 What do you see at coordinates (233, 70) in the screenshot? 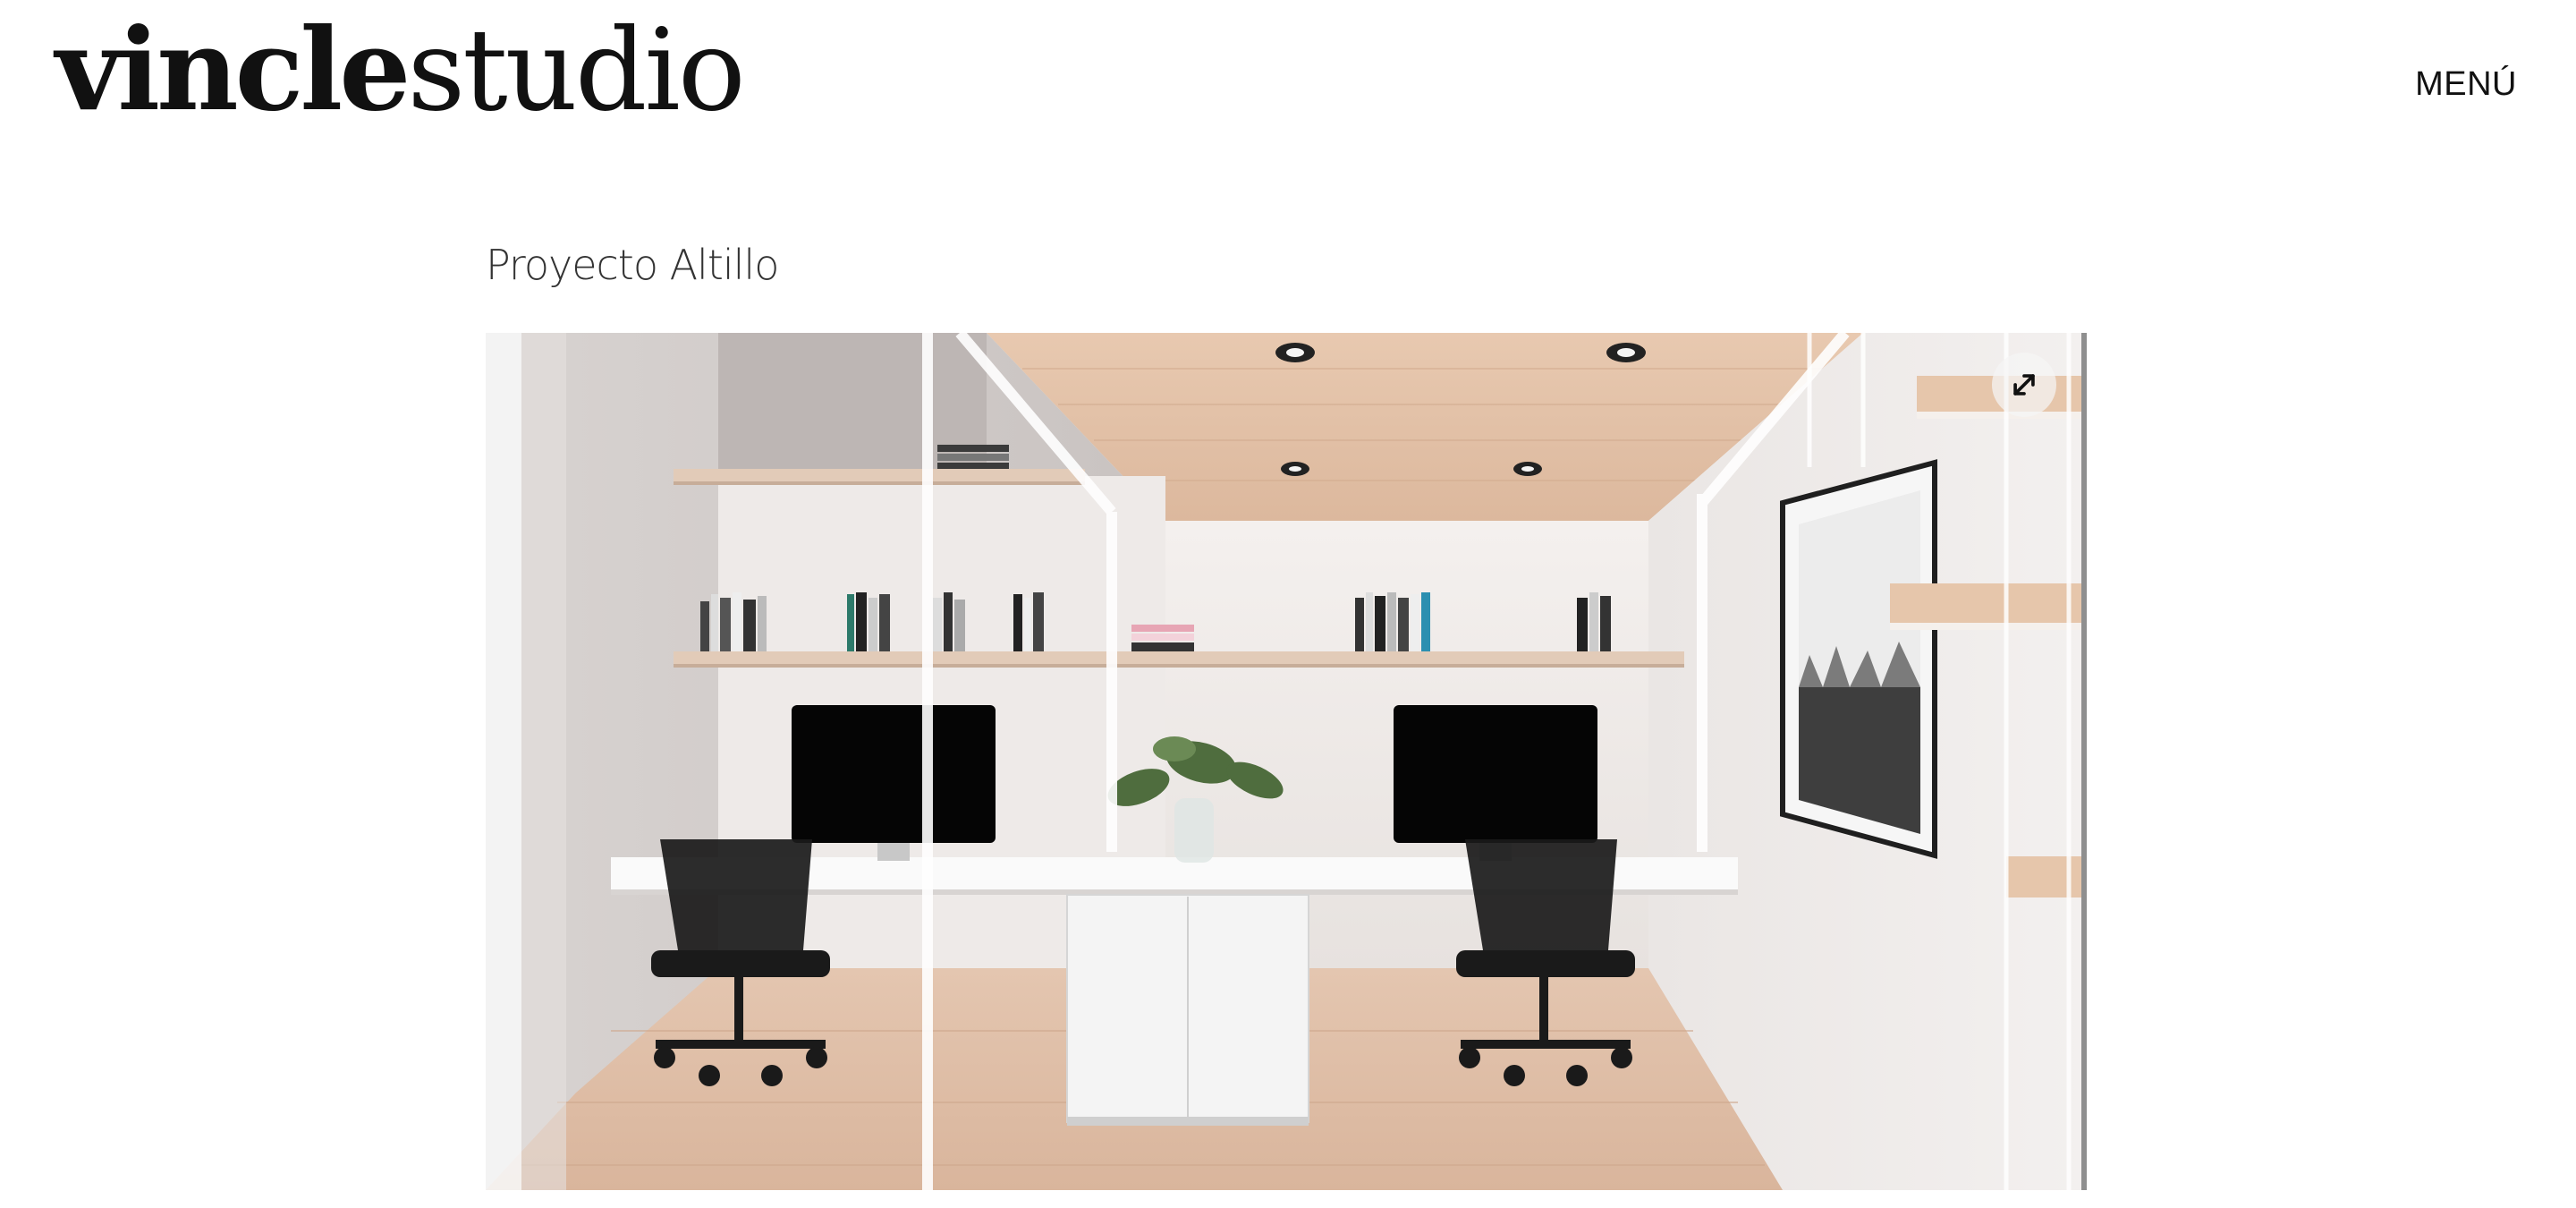
I see `logo-bold-text: vincle` at bounding box center [233, 70].